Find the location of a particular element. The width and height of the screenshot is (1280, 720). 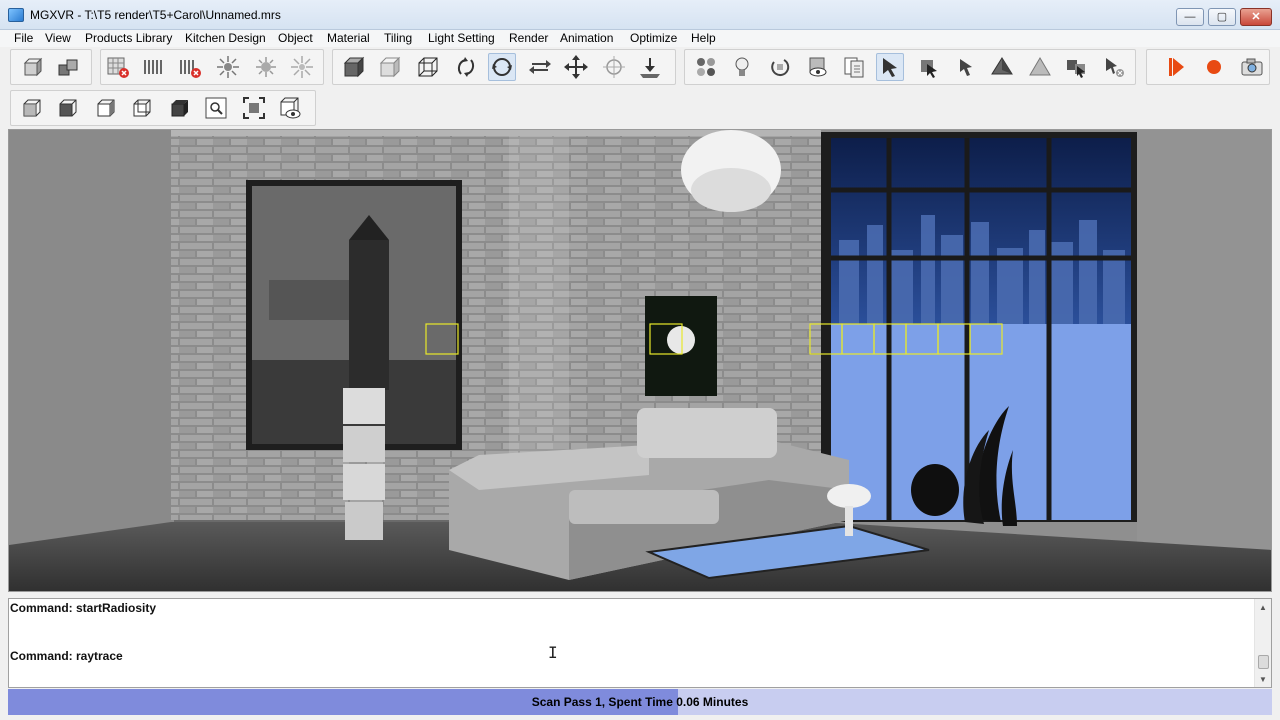

cube-stack-icon is located at coordinates (32, 67).